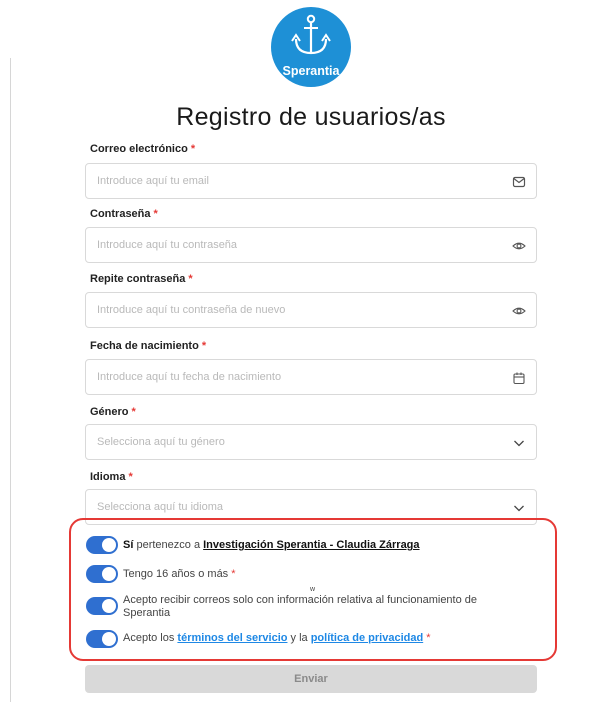  Describe the element at coordinates (311, 117) in the screenshot. I see `page-title: Registro de usuarios/as` at that location.